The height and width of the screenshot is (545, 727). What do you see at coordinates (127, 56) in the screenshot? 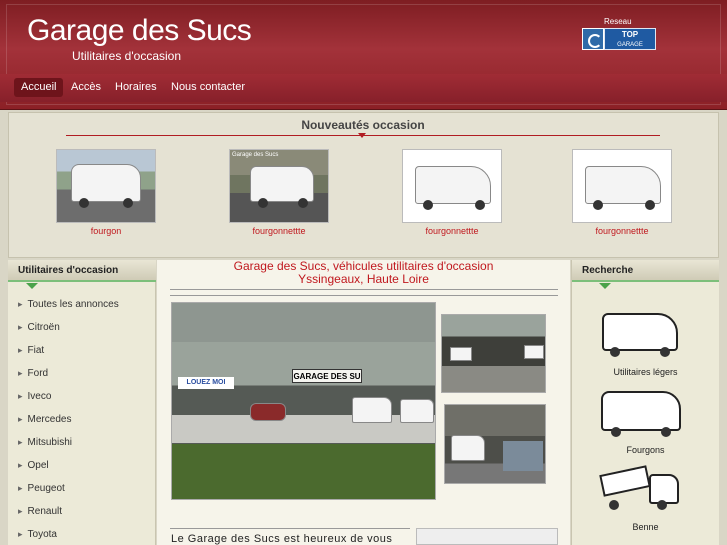
I see `site-subtitle: Utilitaires d'occasion` at bounding box center [127, 56].